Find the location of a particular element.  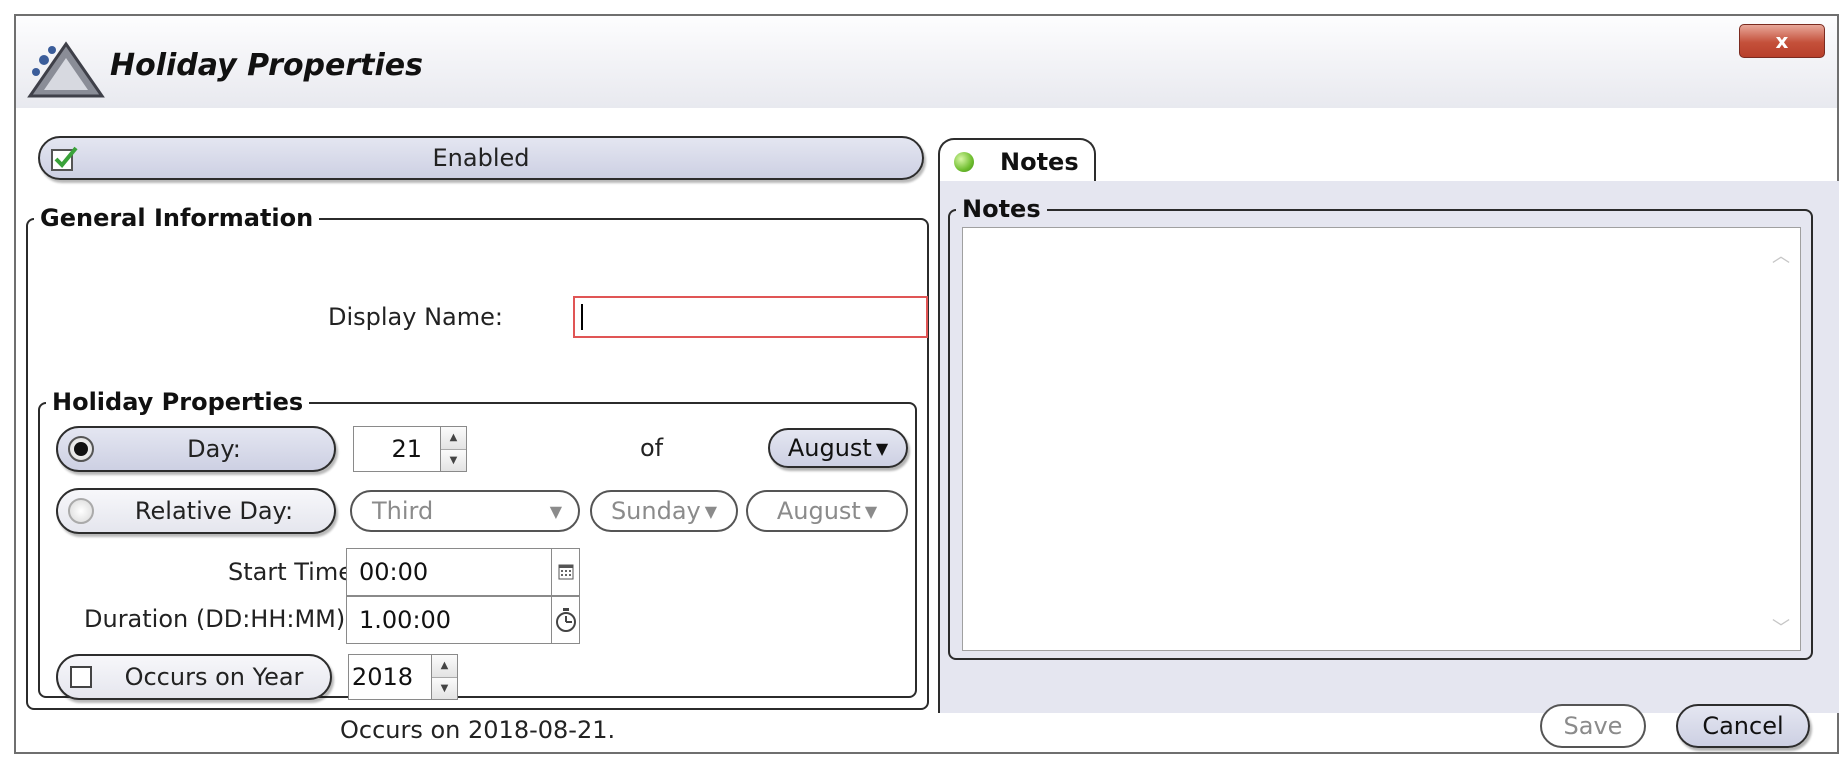

relative-day-radio-option: Relative Day: is located at coordinates (196, 511).